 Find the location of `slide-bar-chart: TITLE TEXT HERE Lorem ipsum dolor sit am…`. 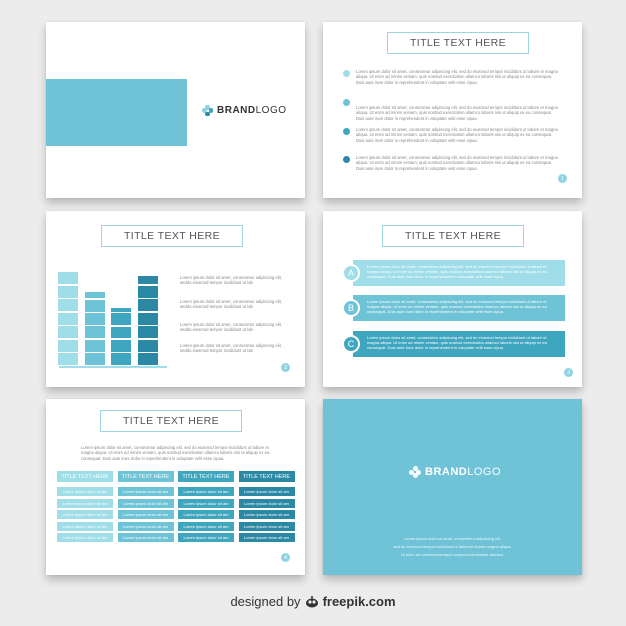

slide-bar-chart: TITLE TEXT HERE Lorem ipsum dolor sit am… is located at coordinates (175, 299).